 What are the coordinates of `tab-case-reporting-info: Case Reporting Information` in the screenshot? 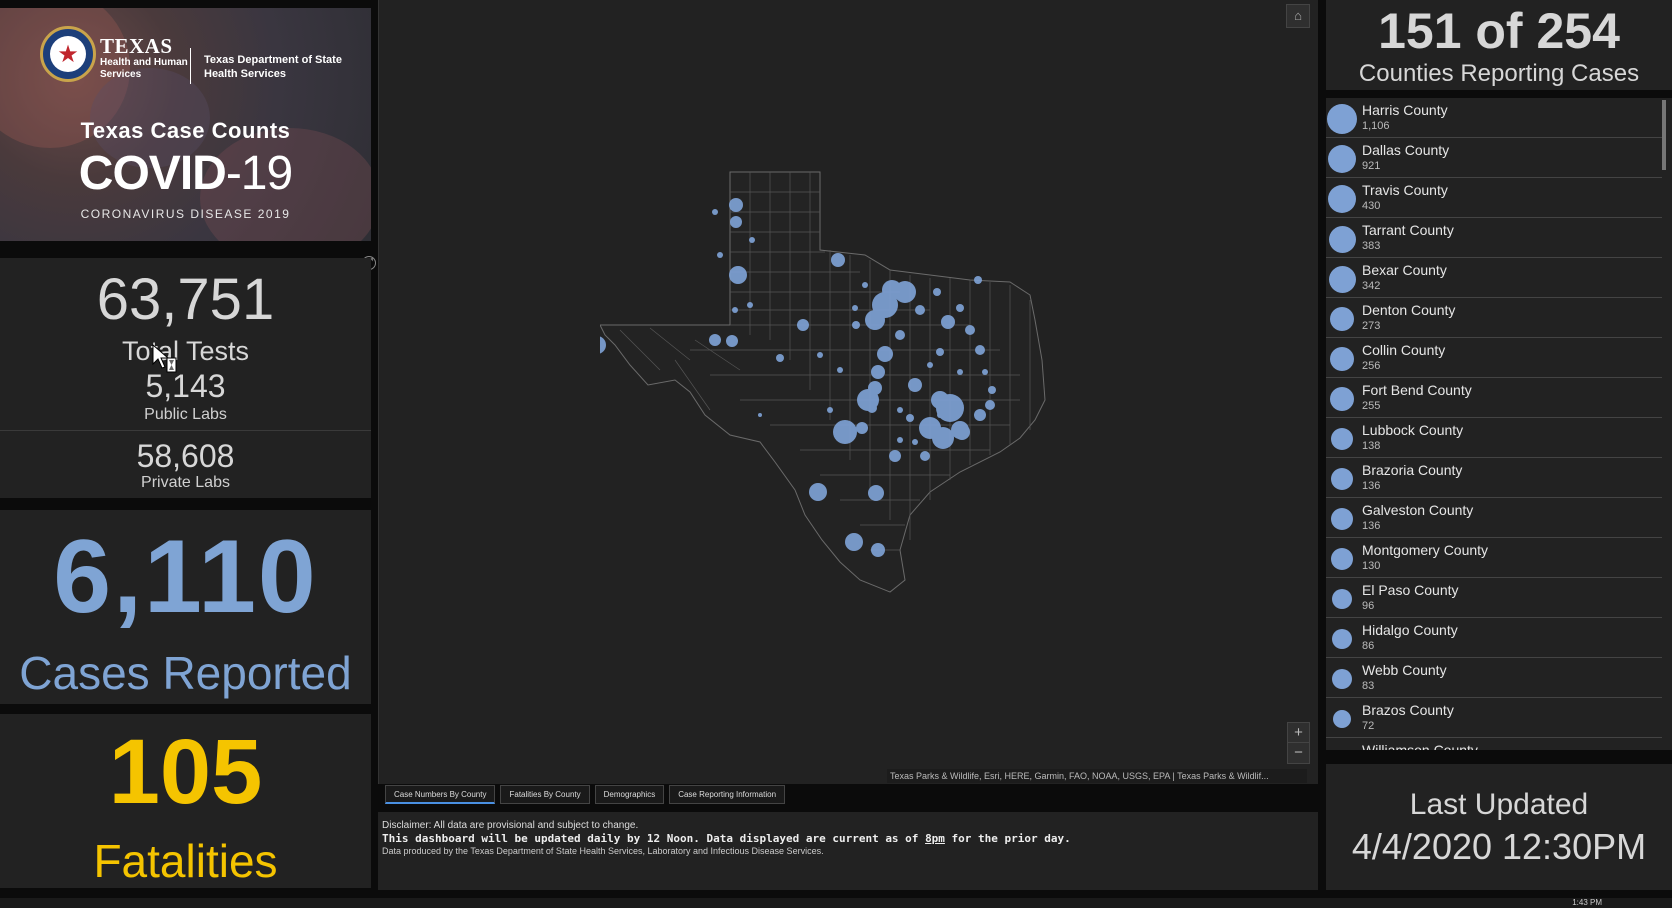 It's located at (727, 794).